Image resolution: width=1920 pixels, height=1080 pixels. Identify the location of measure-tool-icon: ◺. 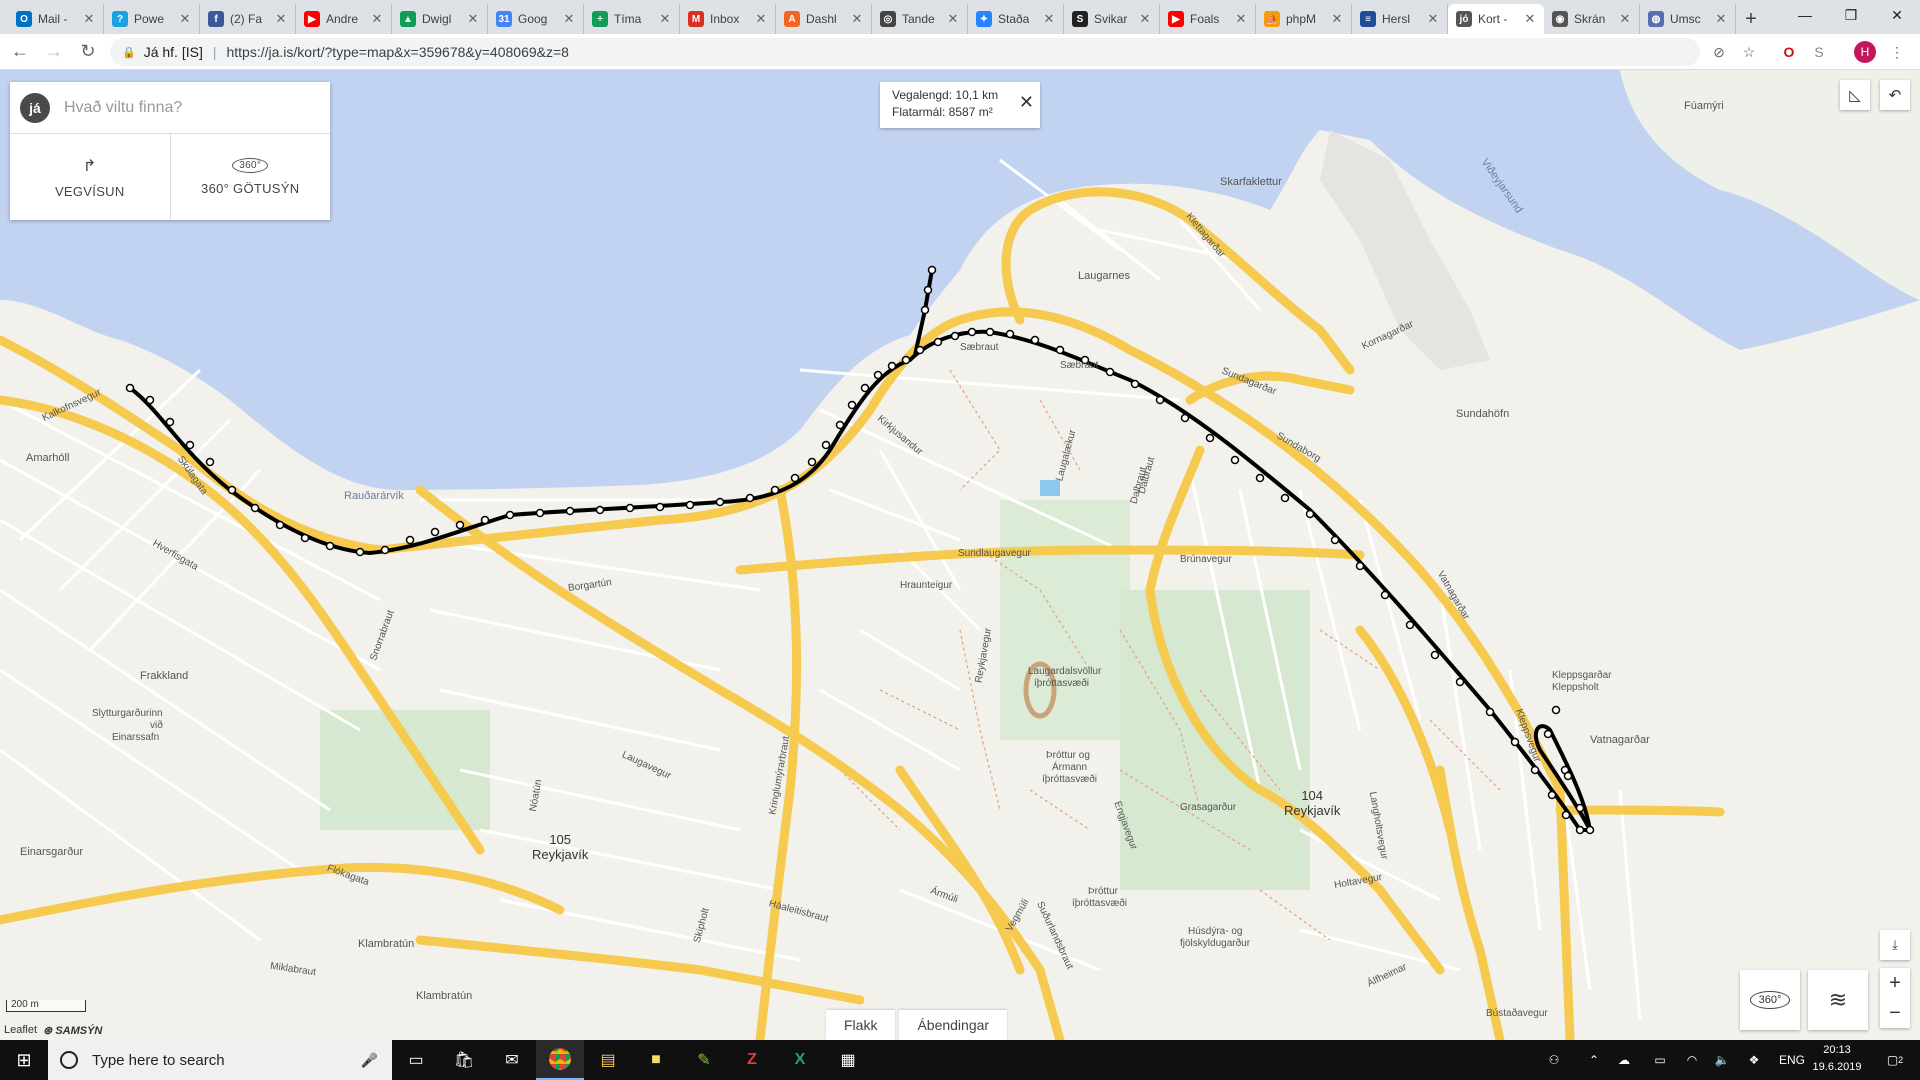
(1855, 95).